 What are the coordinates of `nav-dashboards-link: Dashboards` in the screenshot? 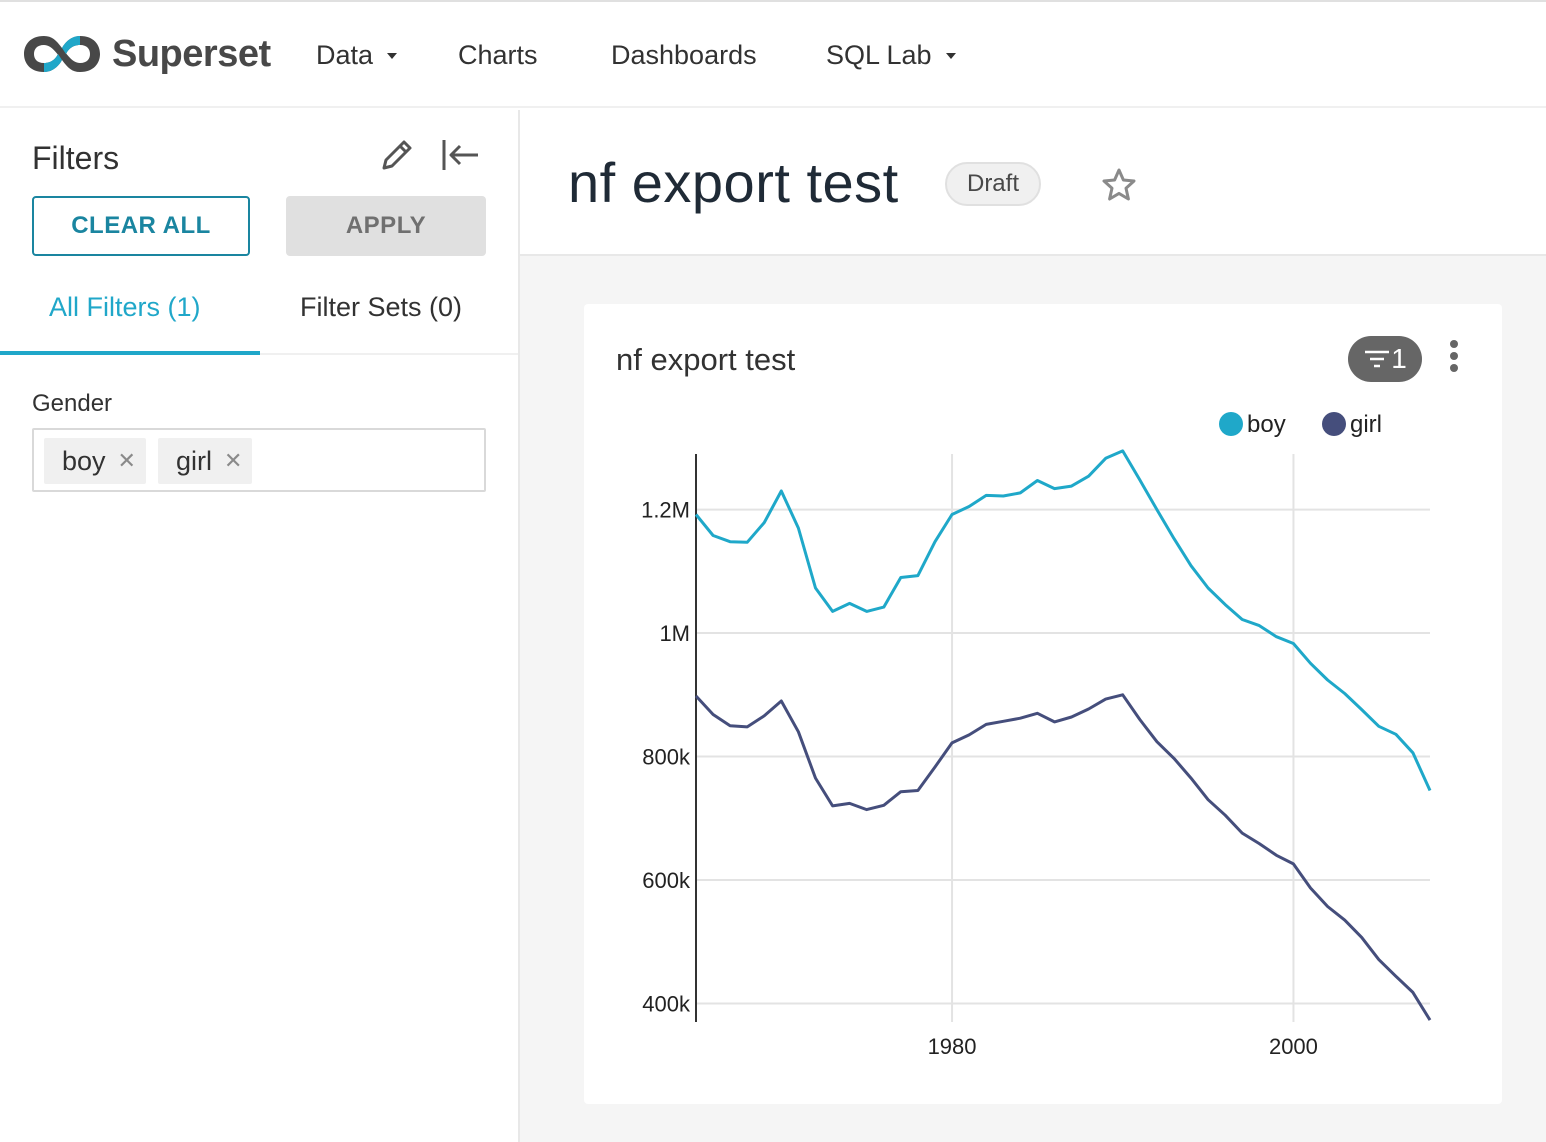 It's located at (684, 55).